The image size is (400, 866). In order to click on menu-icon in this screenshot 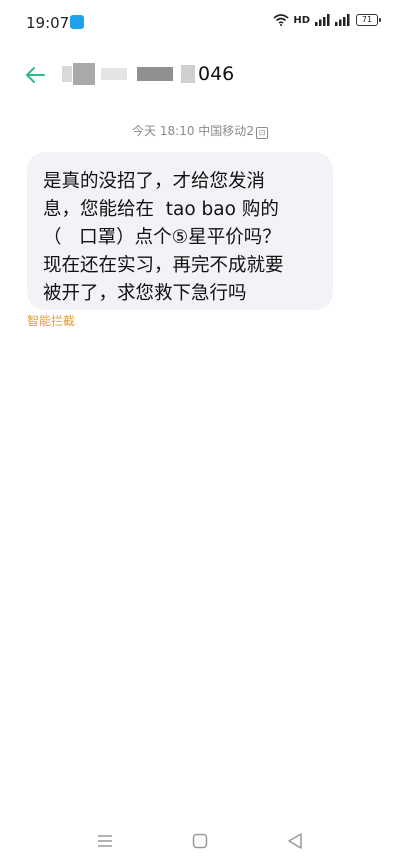, I will do `click(105, 841)`.